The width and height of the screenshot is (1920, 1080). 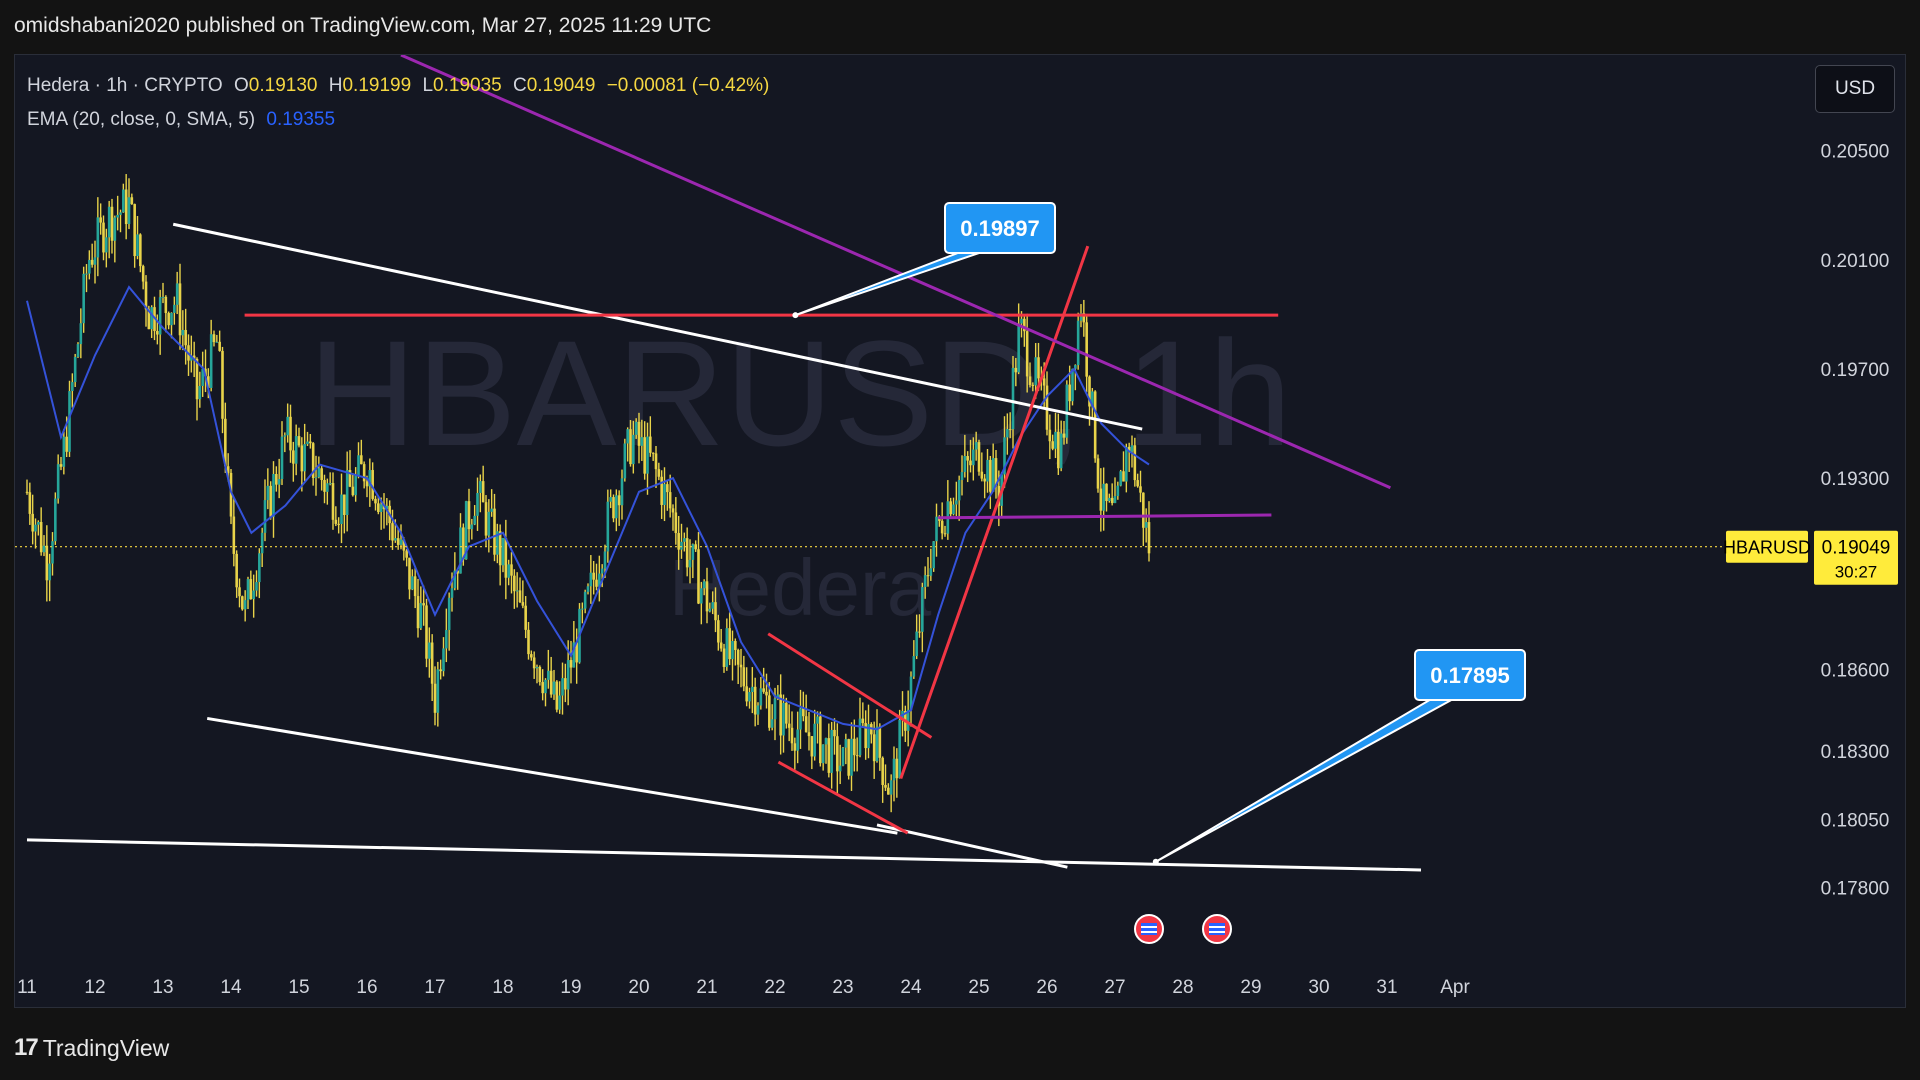 I want to click on x-tick-label: Apr, so click(x=1455, y=987).